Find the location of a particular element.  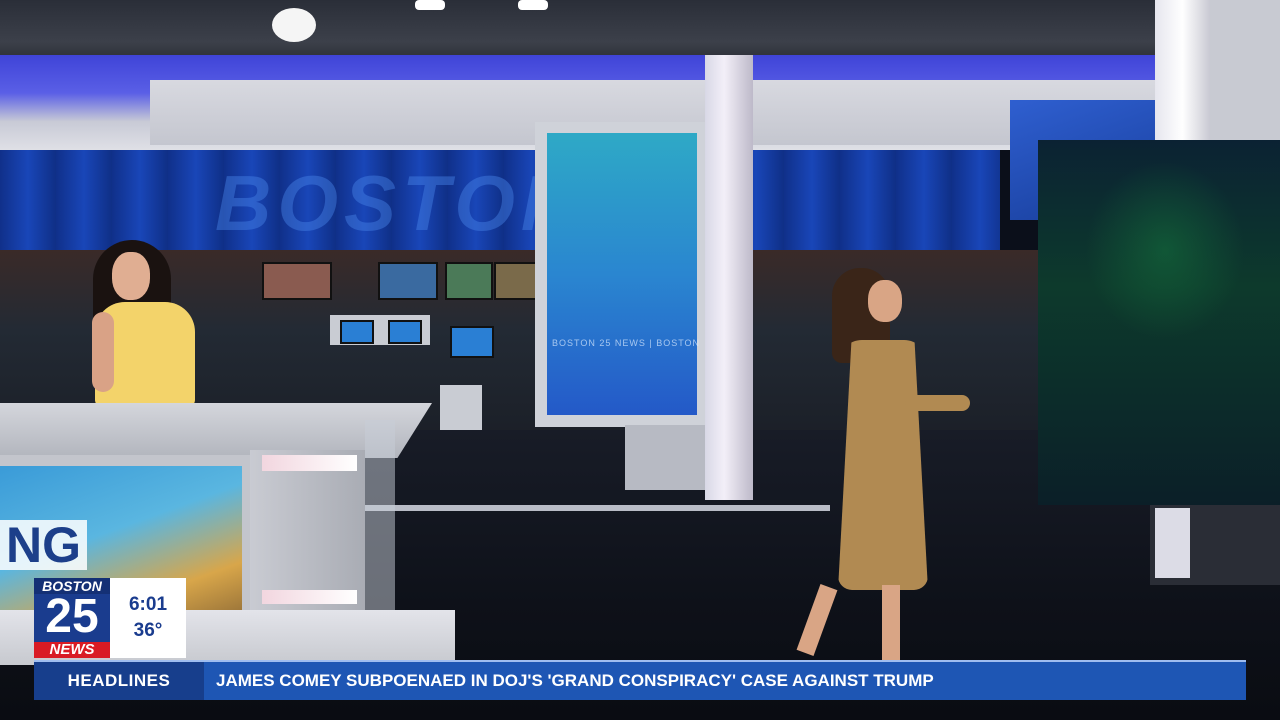

station-bug: BOSTON 25 NEWS 6:01 36° is located at coordinates (110, 618).